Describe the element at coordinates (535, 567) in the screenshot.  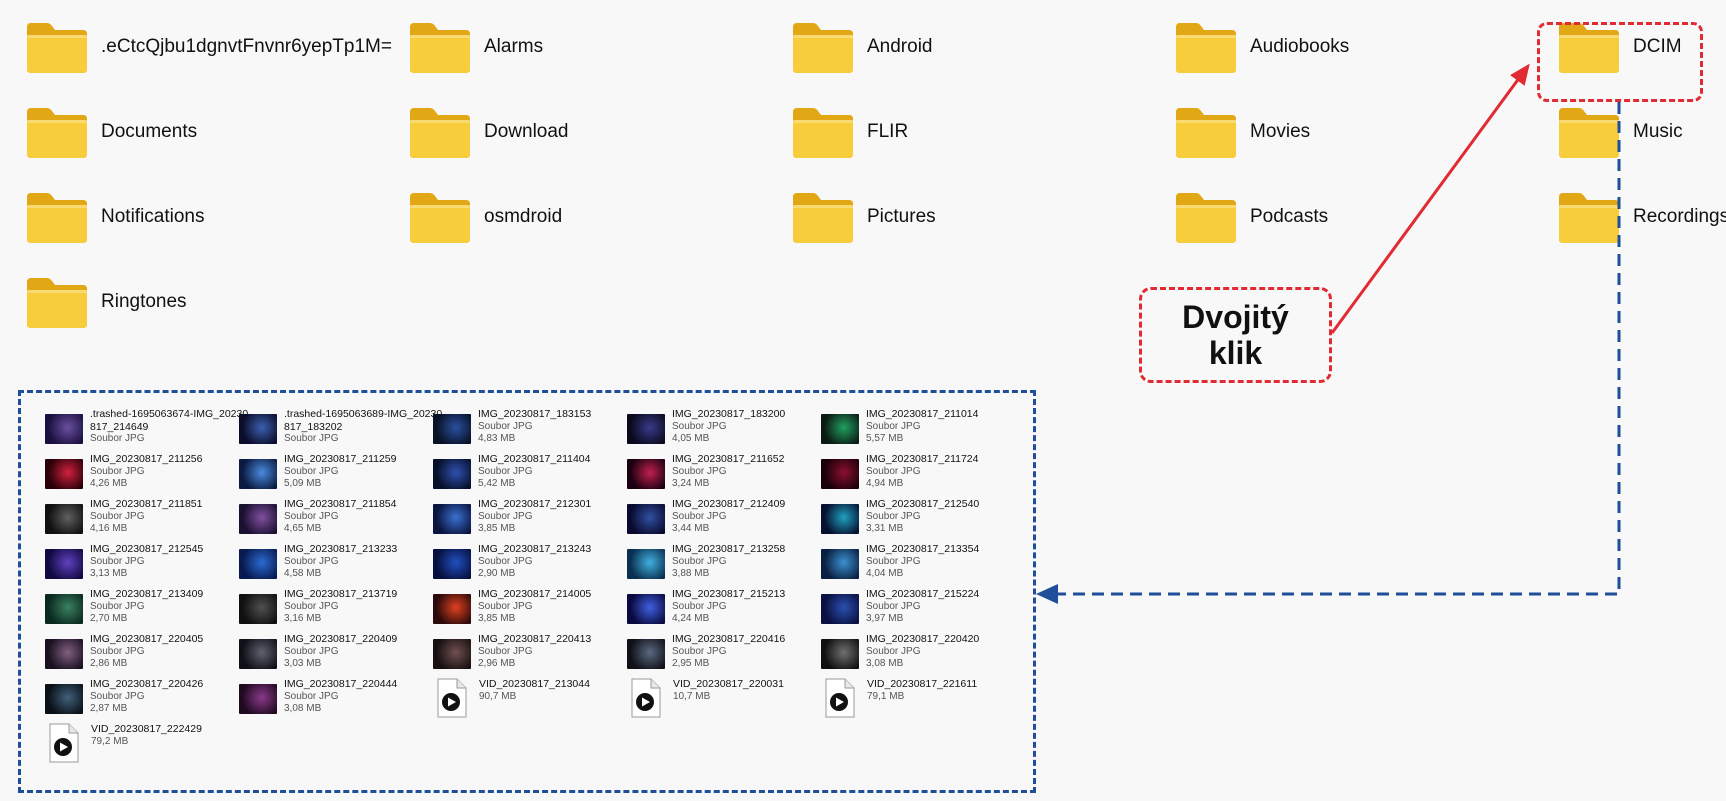
I see `image-file-item: IMG_20230817_213243 Soubor JPG 2,90 MB` at that location.